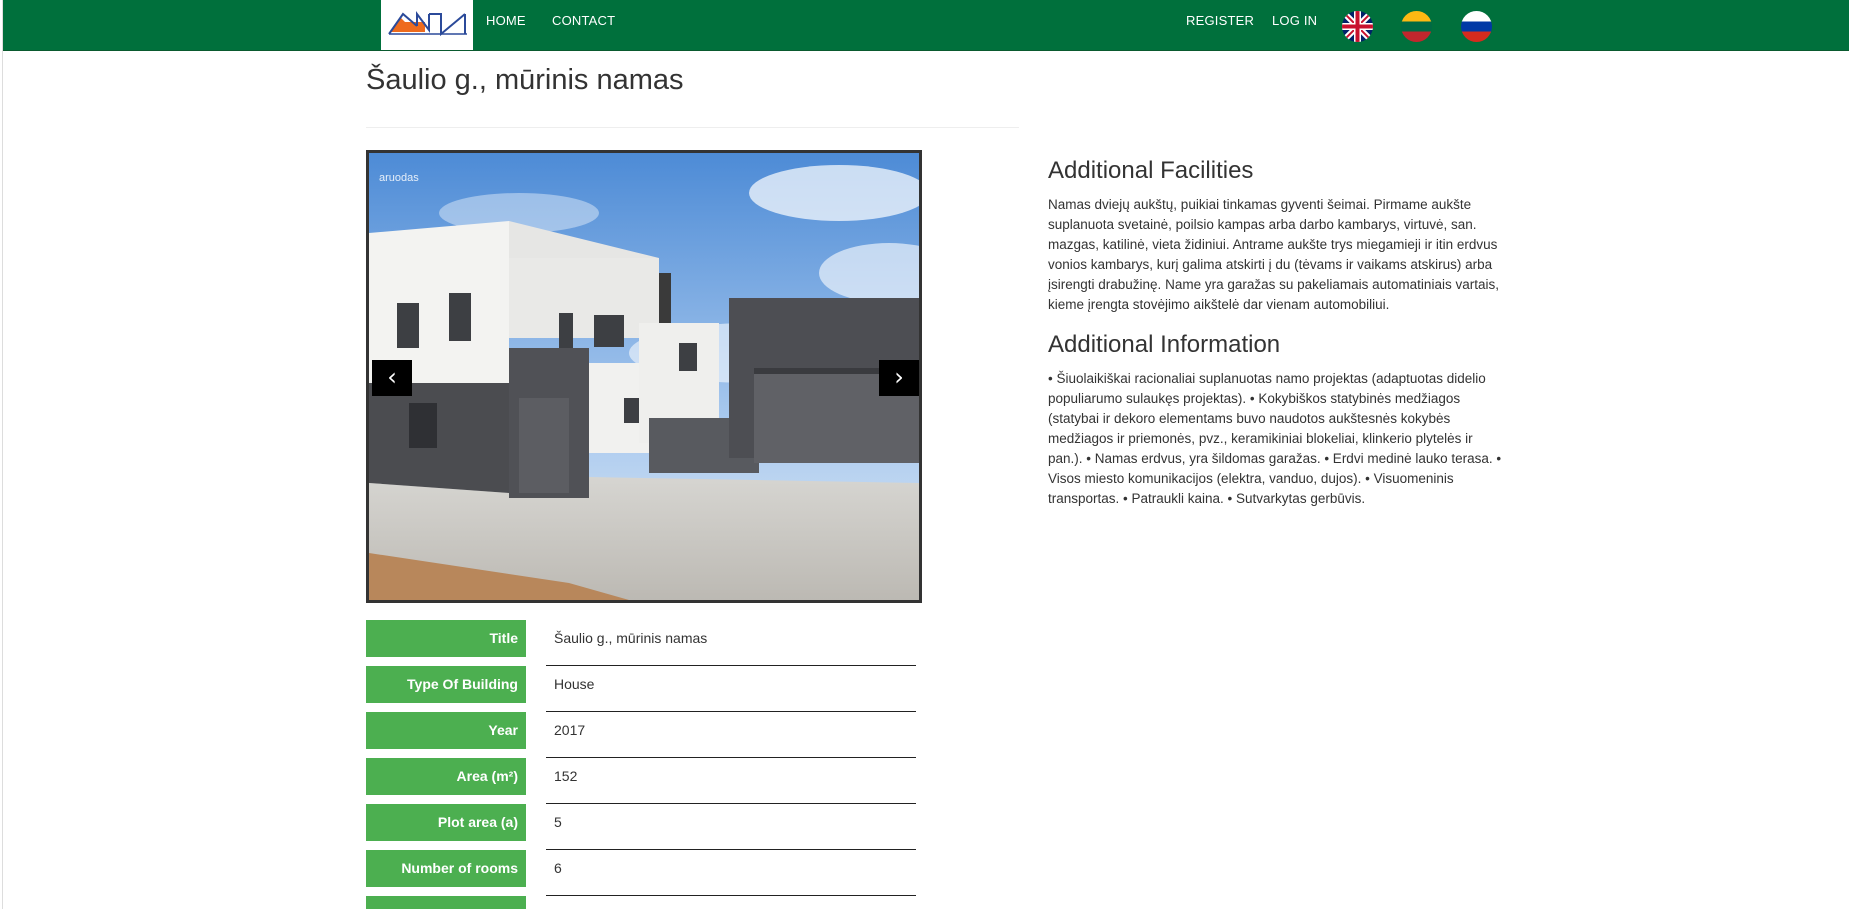 This screenshot has width=1849, height=909. Describe the element at coordinates (446, 902) in the screenshot. I see `detail-label` at that location.